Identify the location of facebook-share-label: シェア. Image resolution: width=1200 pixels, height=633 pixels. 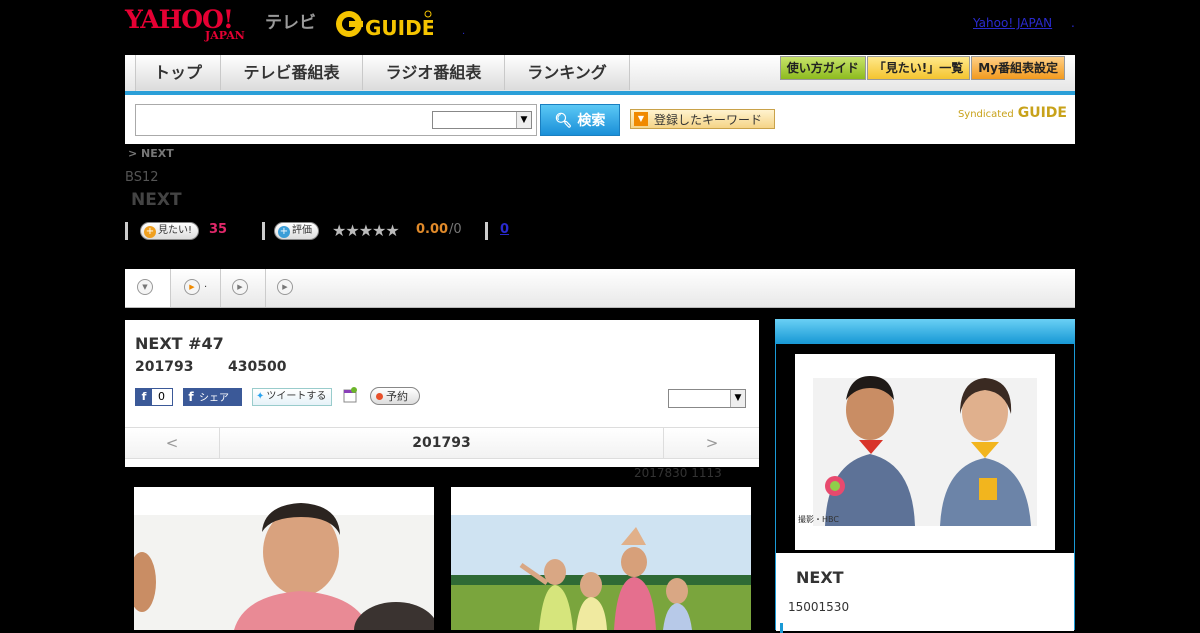
(214, 398).